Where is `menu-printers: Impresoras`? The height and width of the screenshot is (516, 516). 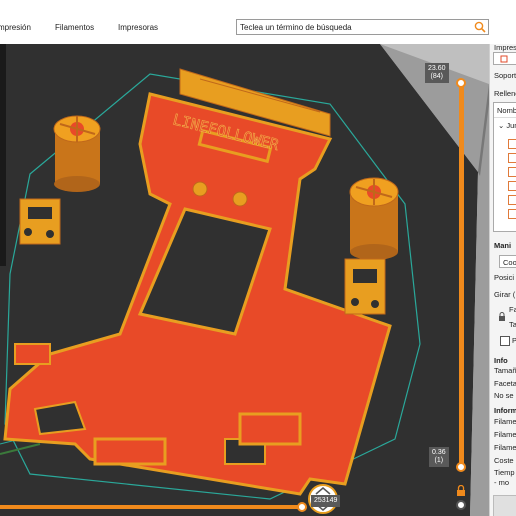 menu-printers: Impresoras is located at coordinates (138, 27).